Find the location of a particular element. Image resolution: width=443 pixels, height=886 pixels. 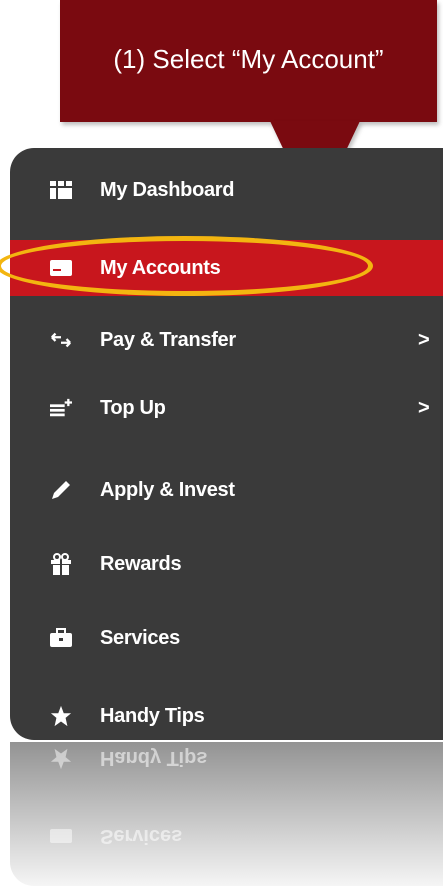

top-up-icon is located at coordinates (61, 408).